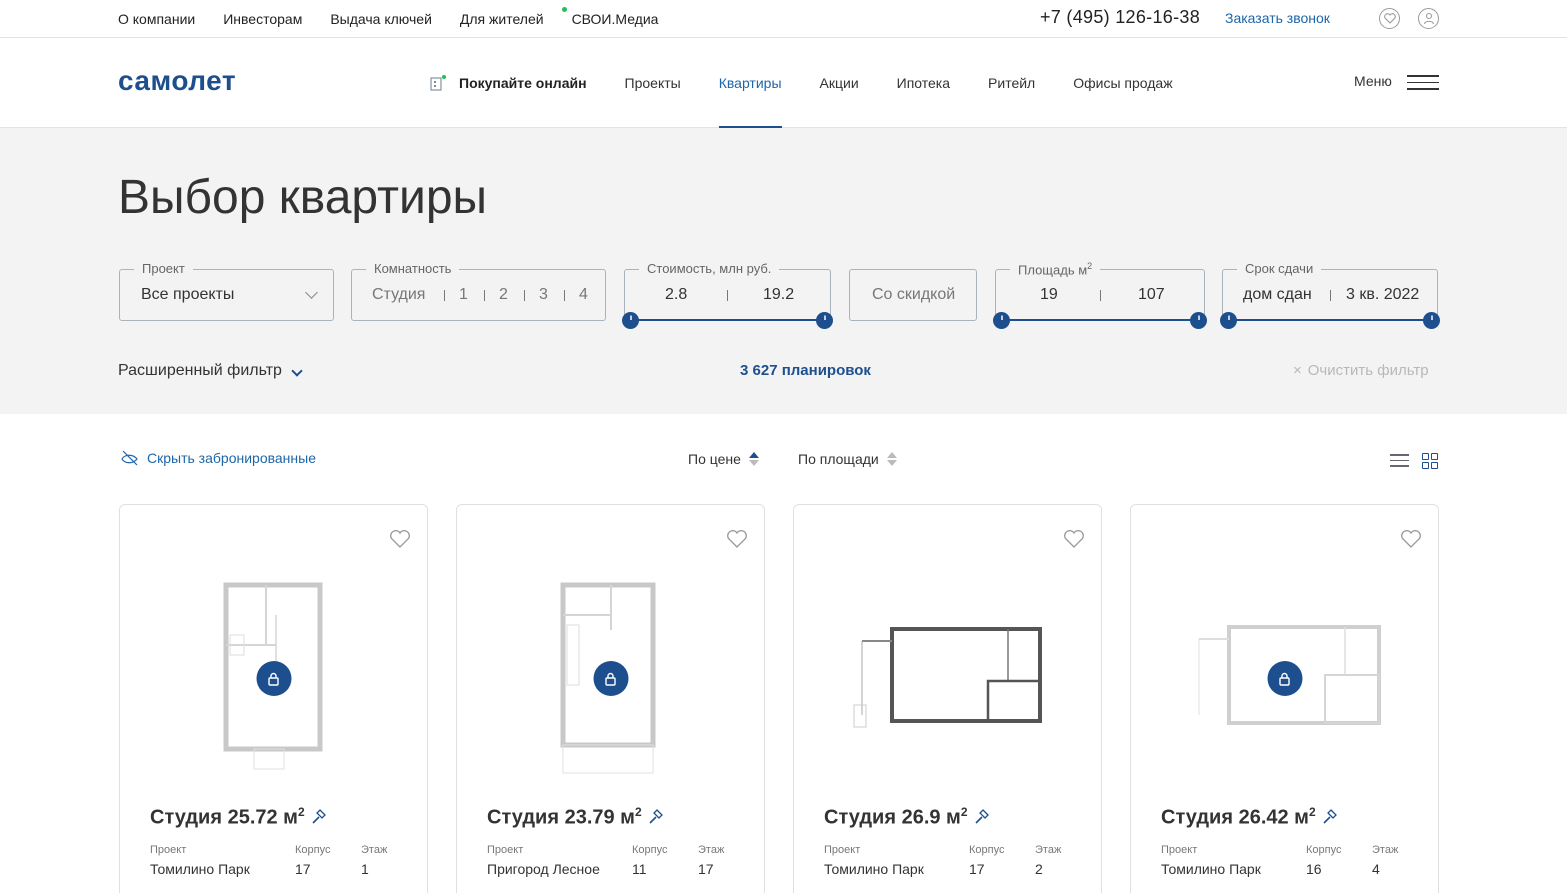 This screenshot has height=893, width=1567. I want to click on area-range-filter: Площадь м2 19 107, so click(1100, 295).